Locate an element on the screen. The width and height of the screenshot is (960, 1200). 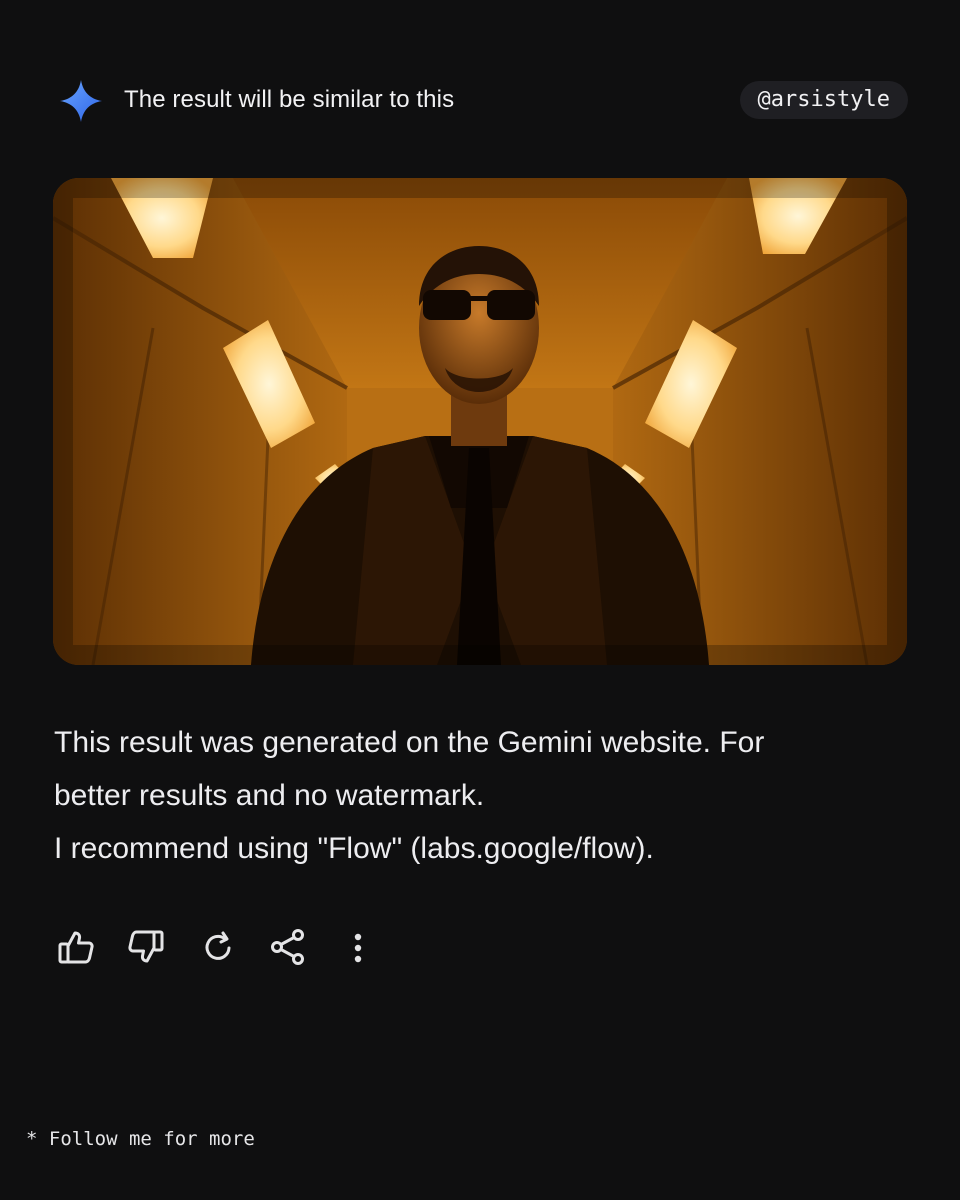
more-options-button is located at coordinates (358, 947).